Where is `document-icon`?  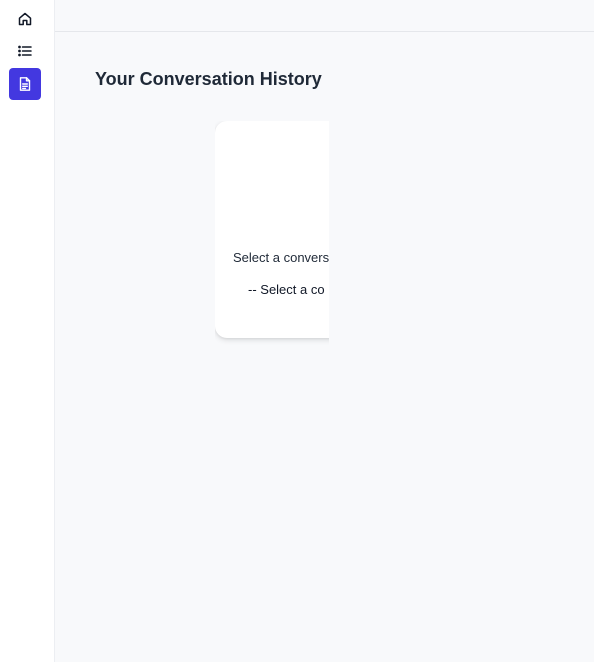 document-icon is located at coordinates (25, 84).